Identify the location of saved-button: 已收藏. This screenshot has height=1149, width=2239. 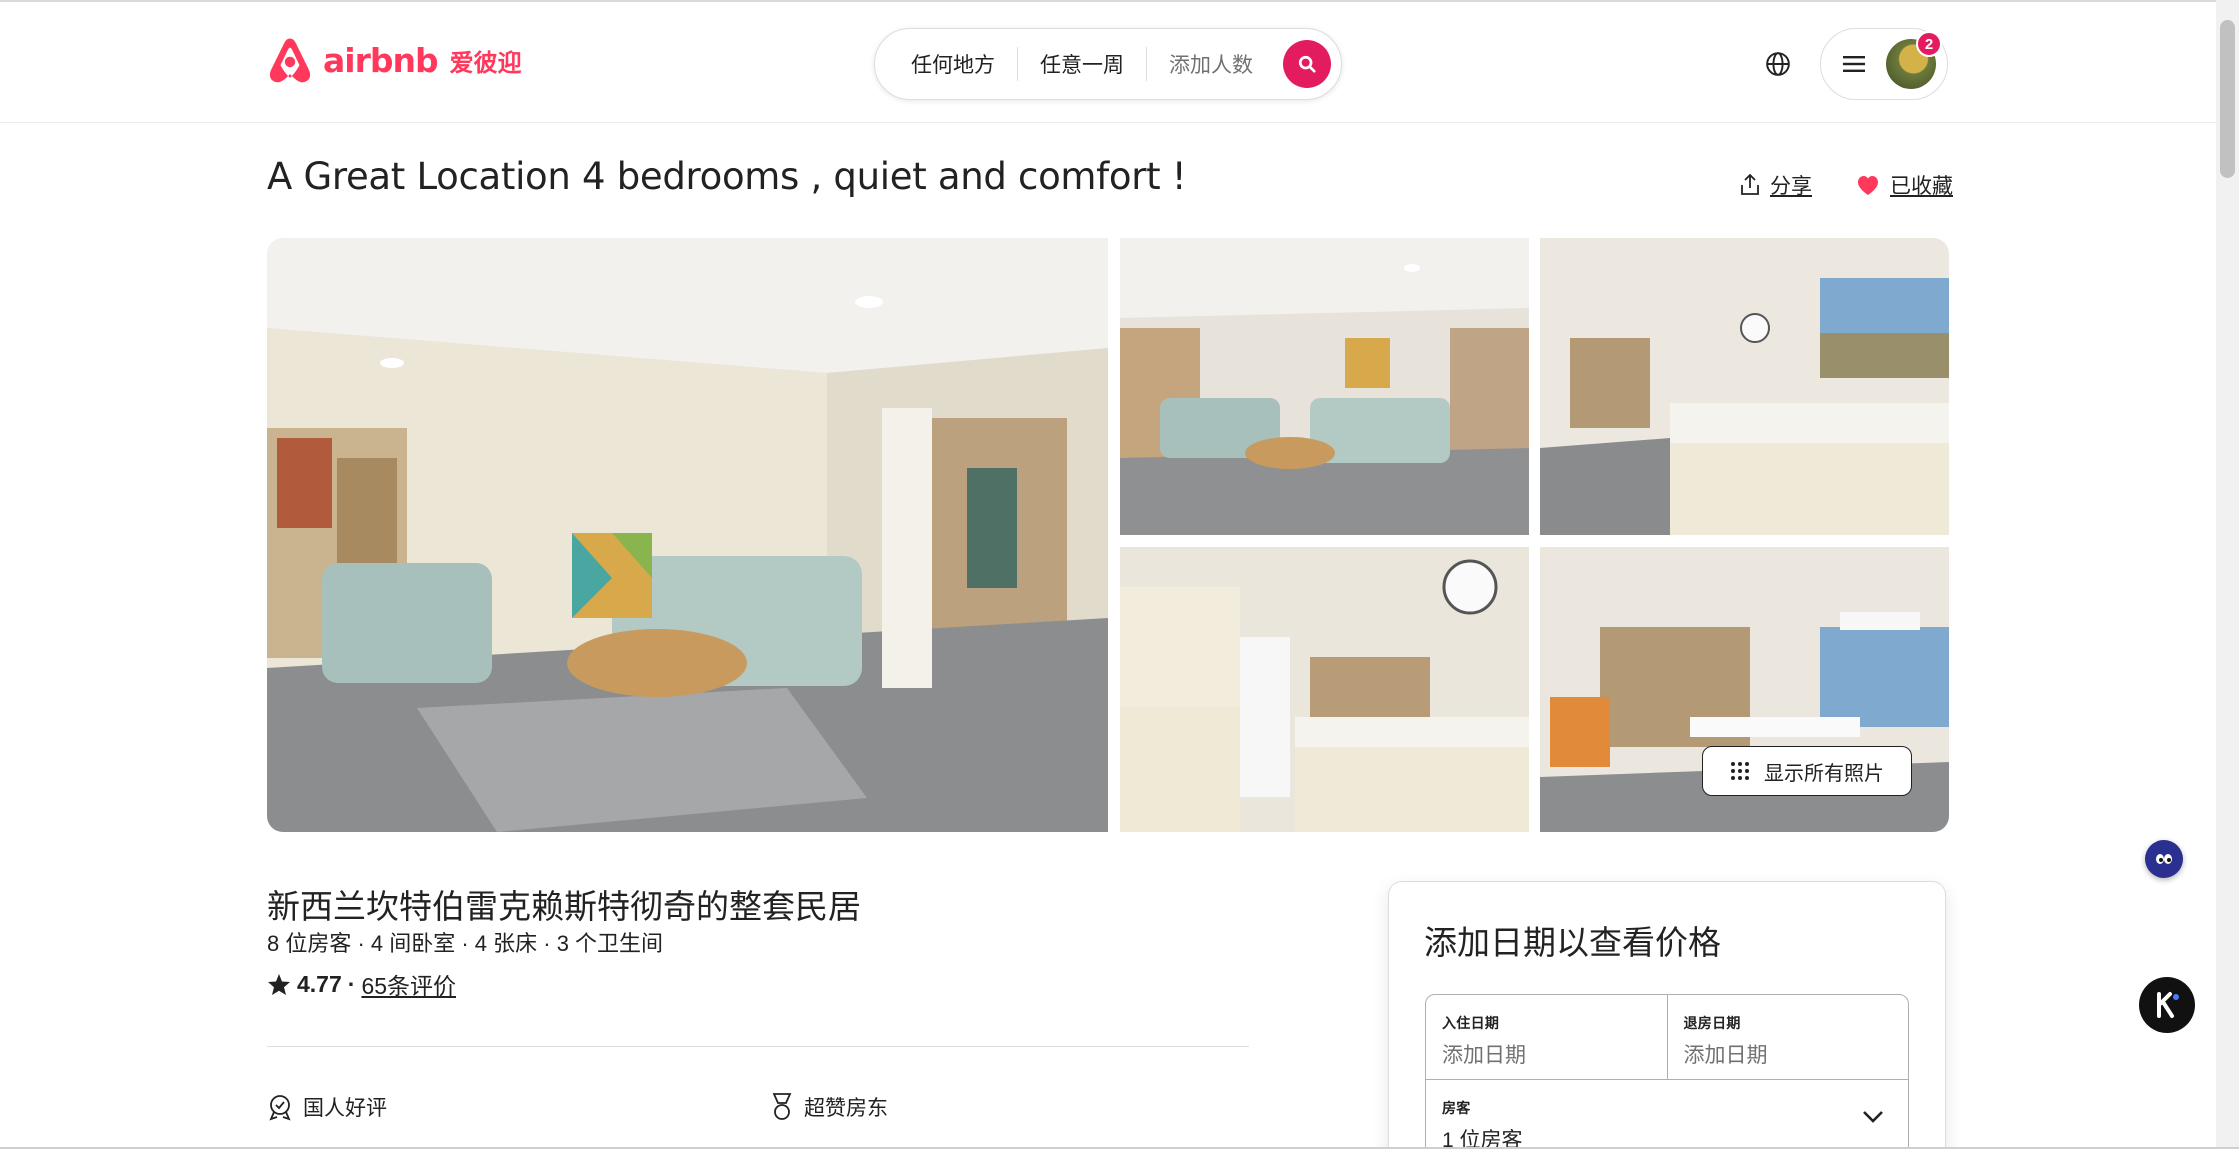
(1921, 185).